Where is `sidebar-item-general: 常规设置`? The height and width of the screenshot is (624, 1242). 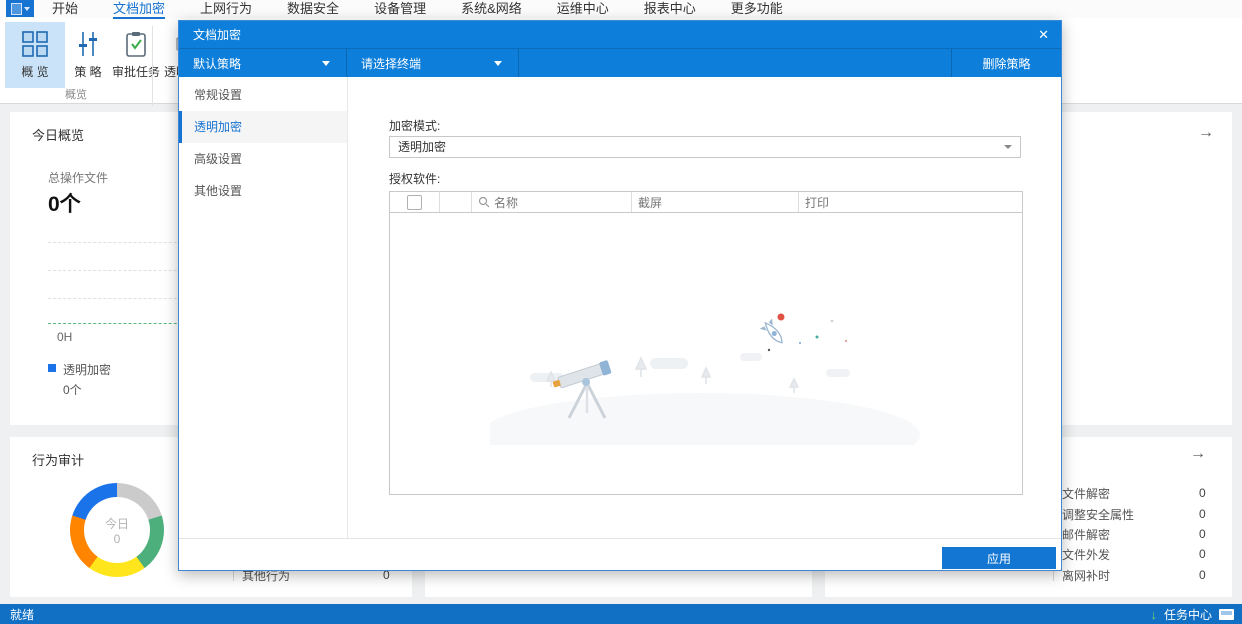 sidebar-item-general: 常规设置 is located at coordinates (263, 95).